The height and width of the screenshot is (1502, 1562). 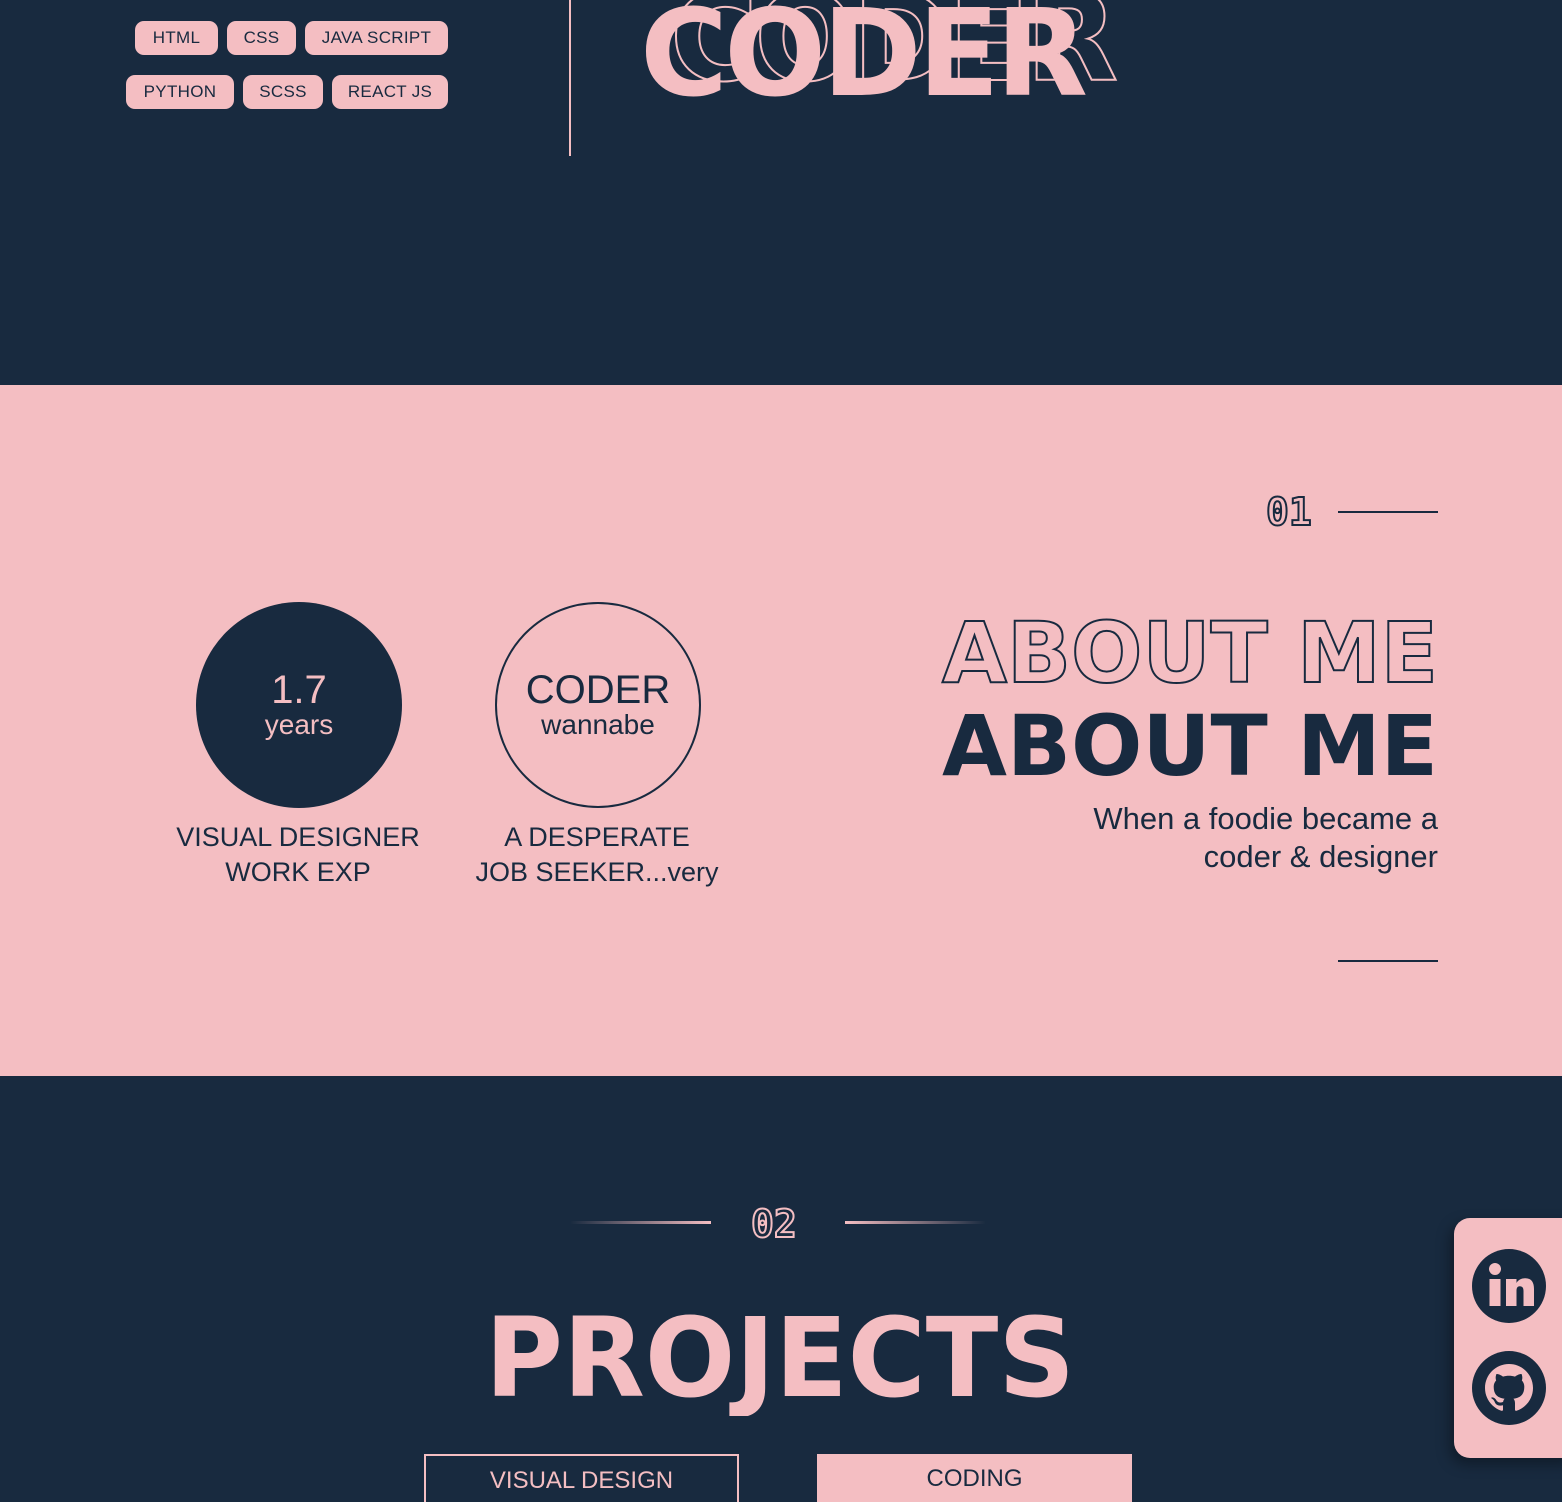 I want to click on github-icon, so click(x=1509, y=1388).